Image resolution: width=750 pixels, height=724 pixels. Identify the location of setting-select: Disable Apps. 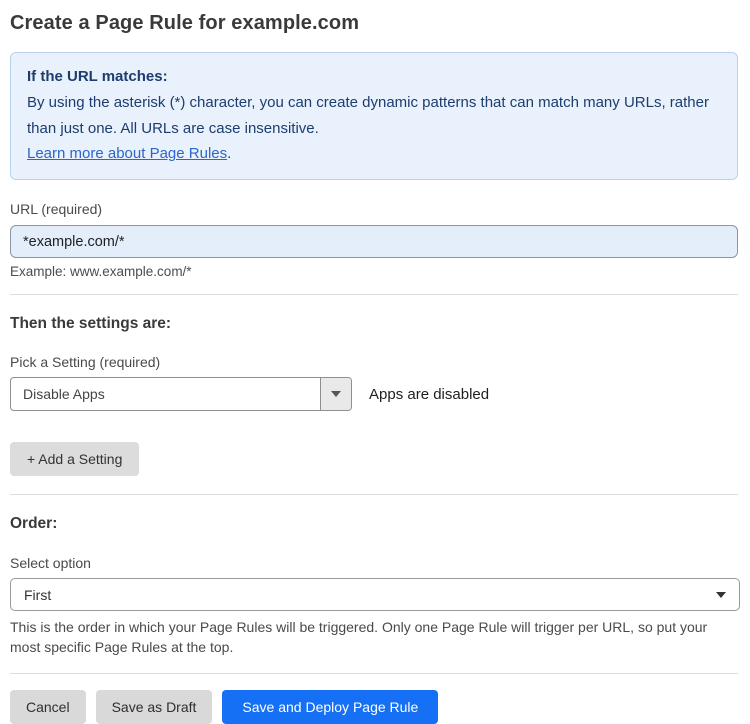
(181, 394).